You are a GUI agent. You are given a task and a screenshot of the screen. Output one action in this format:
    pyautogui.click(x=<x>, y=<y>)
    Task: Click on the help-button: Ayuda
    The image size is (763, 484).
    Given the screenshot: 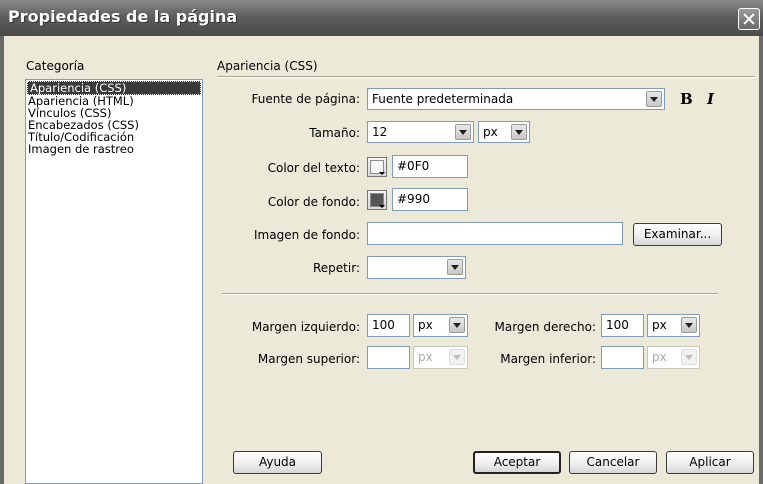 What is the action you would take?
    pyautogui.click(x=277, y=462)
    